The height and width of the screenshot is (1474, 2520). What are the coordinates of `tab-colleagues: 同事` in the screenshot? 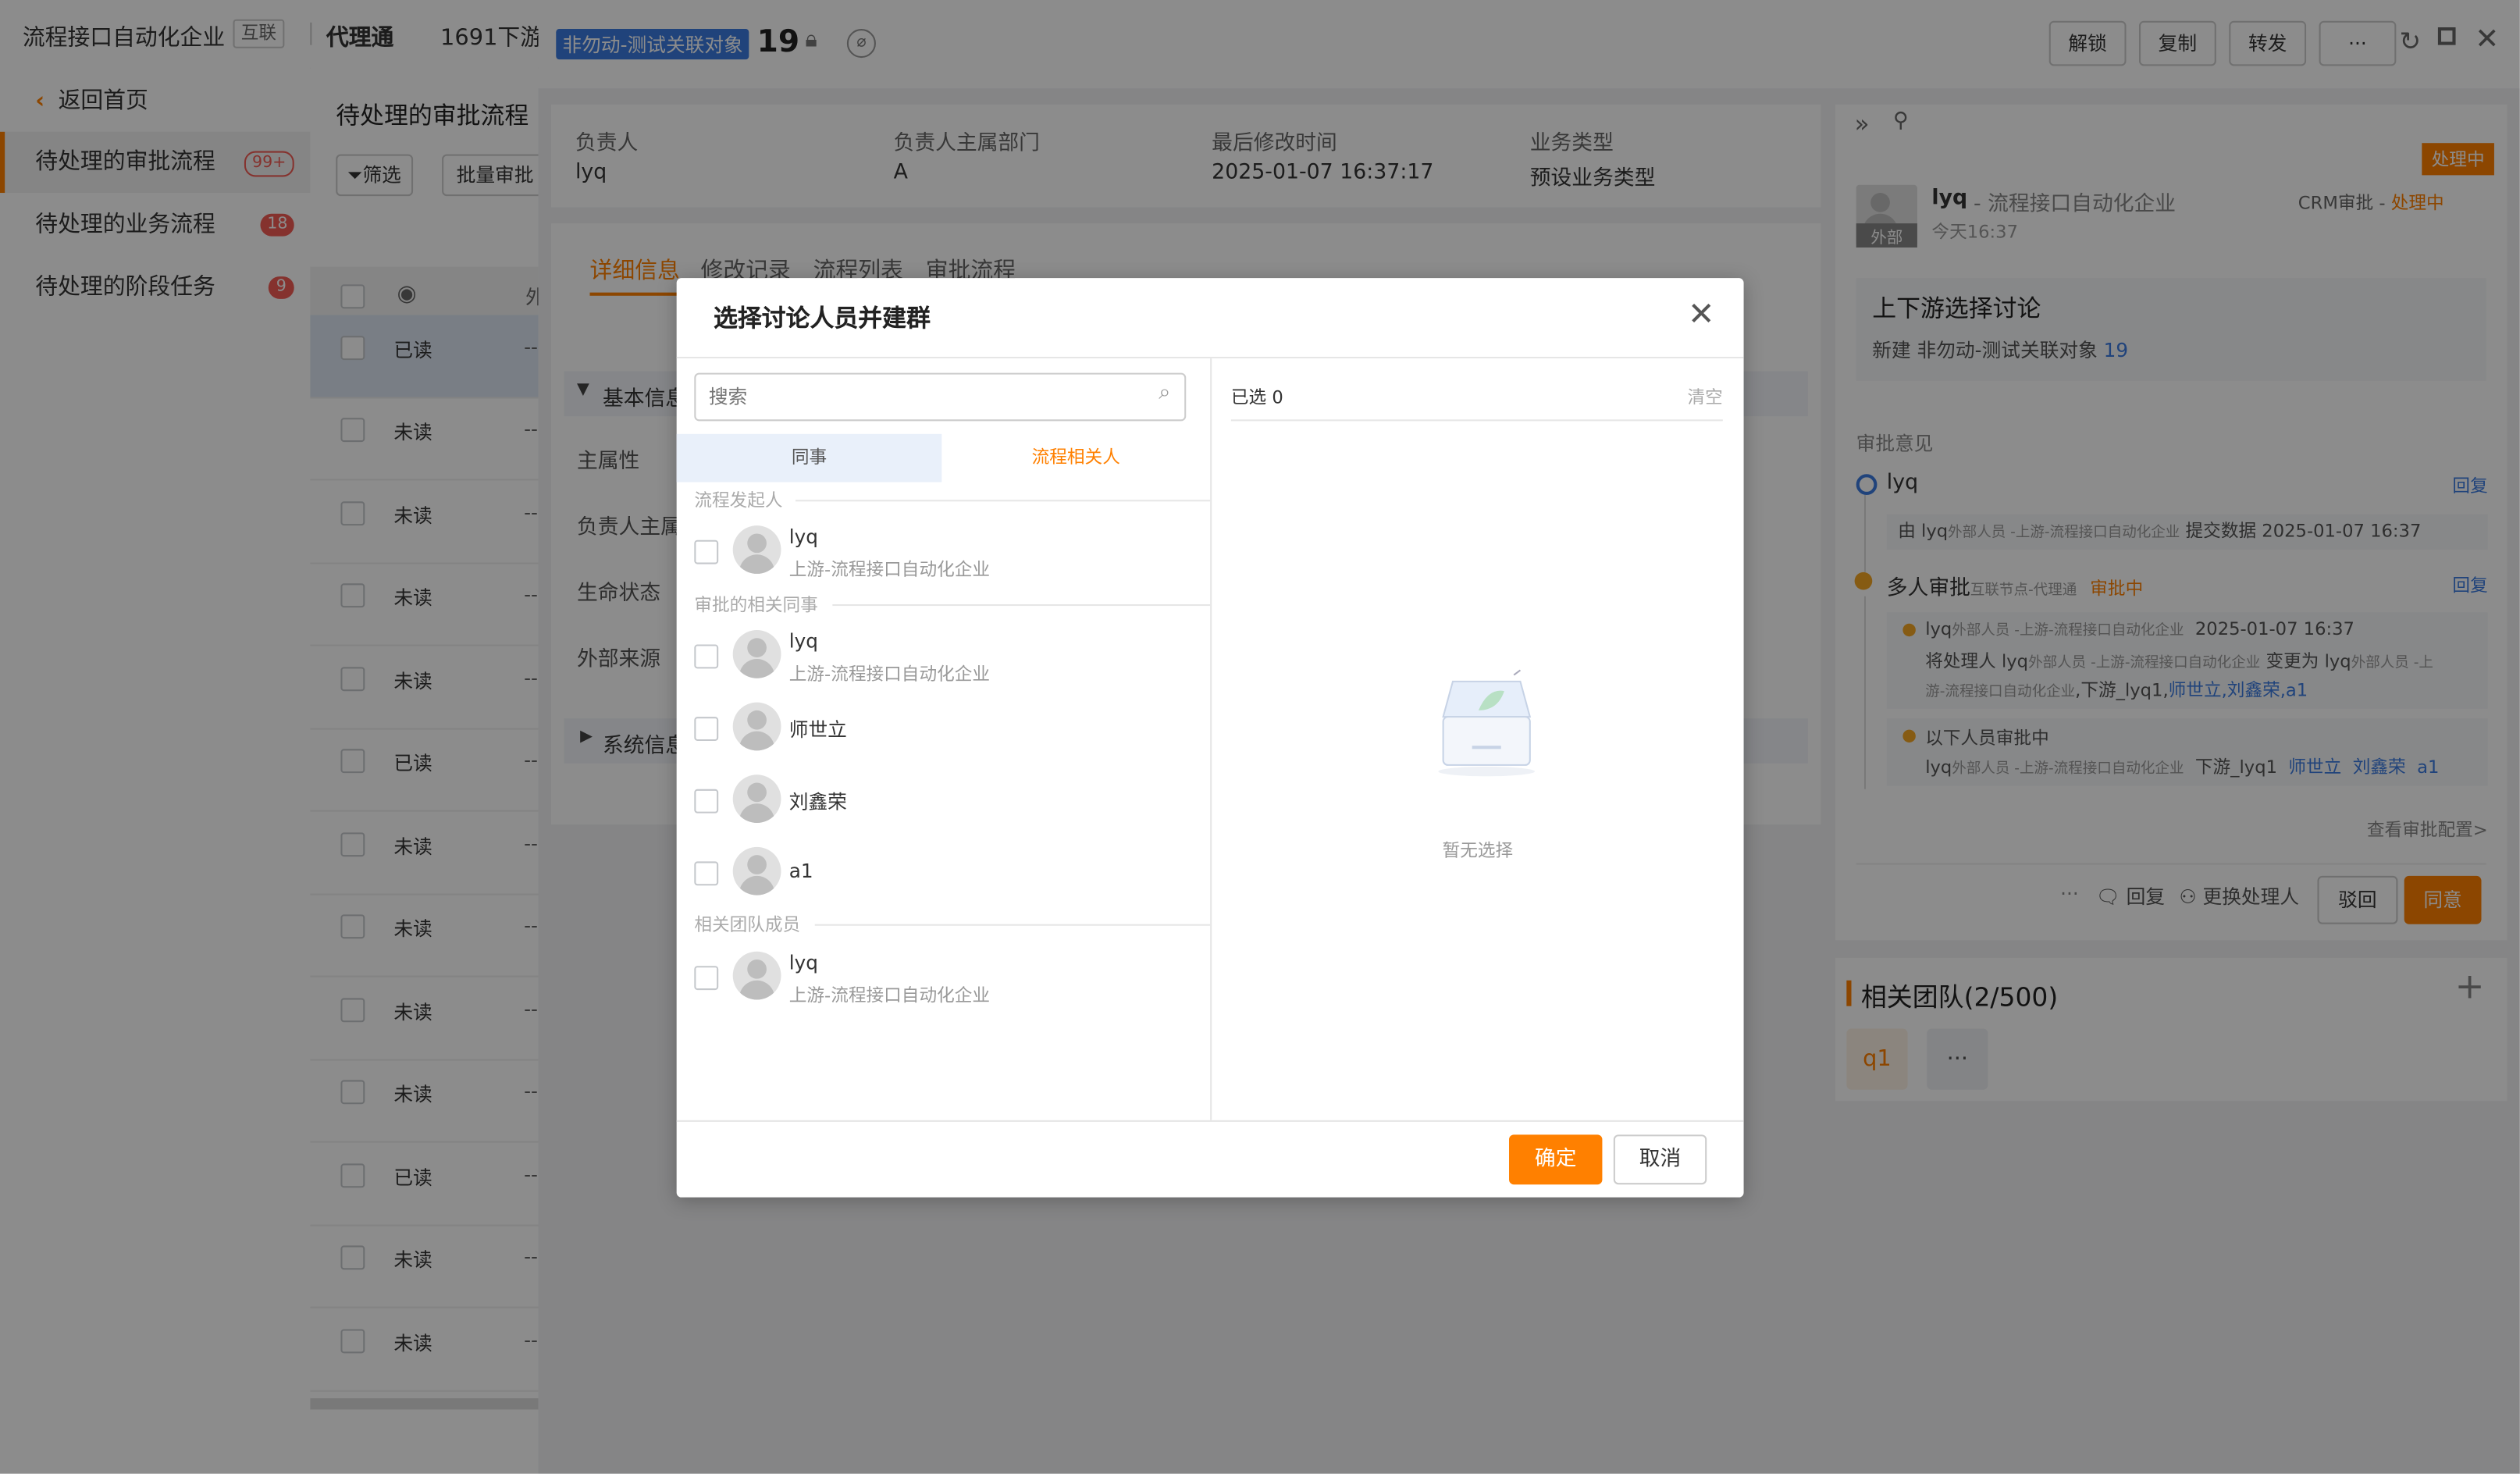 It's located at (809, 457).